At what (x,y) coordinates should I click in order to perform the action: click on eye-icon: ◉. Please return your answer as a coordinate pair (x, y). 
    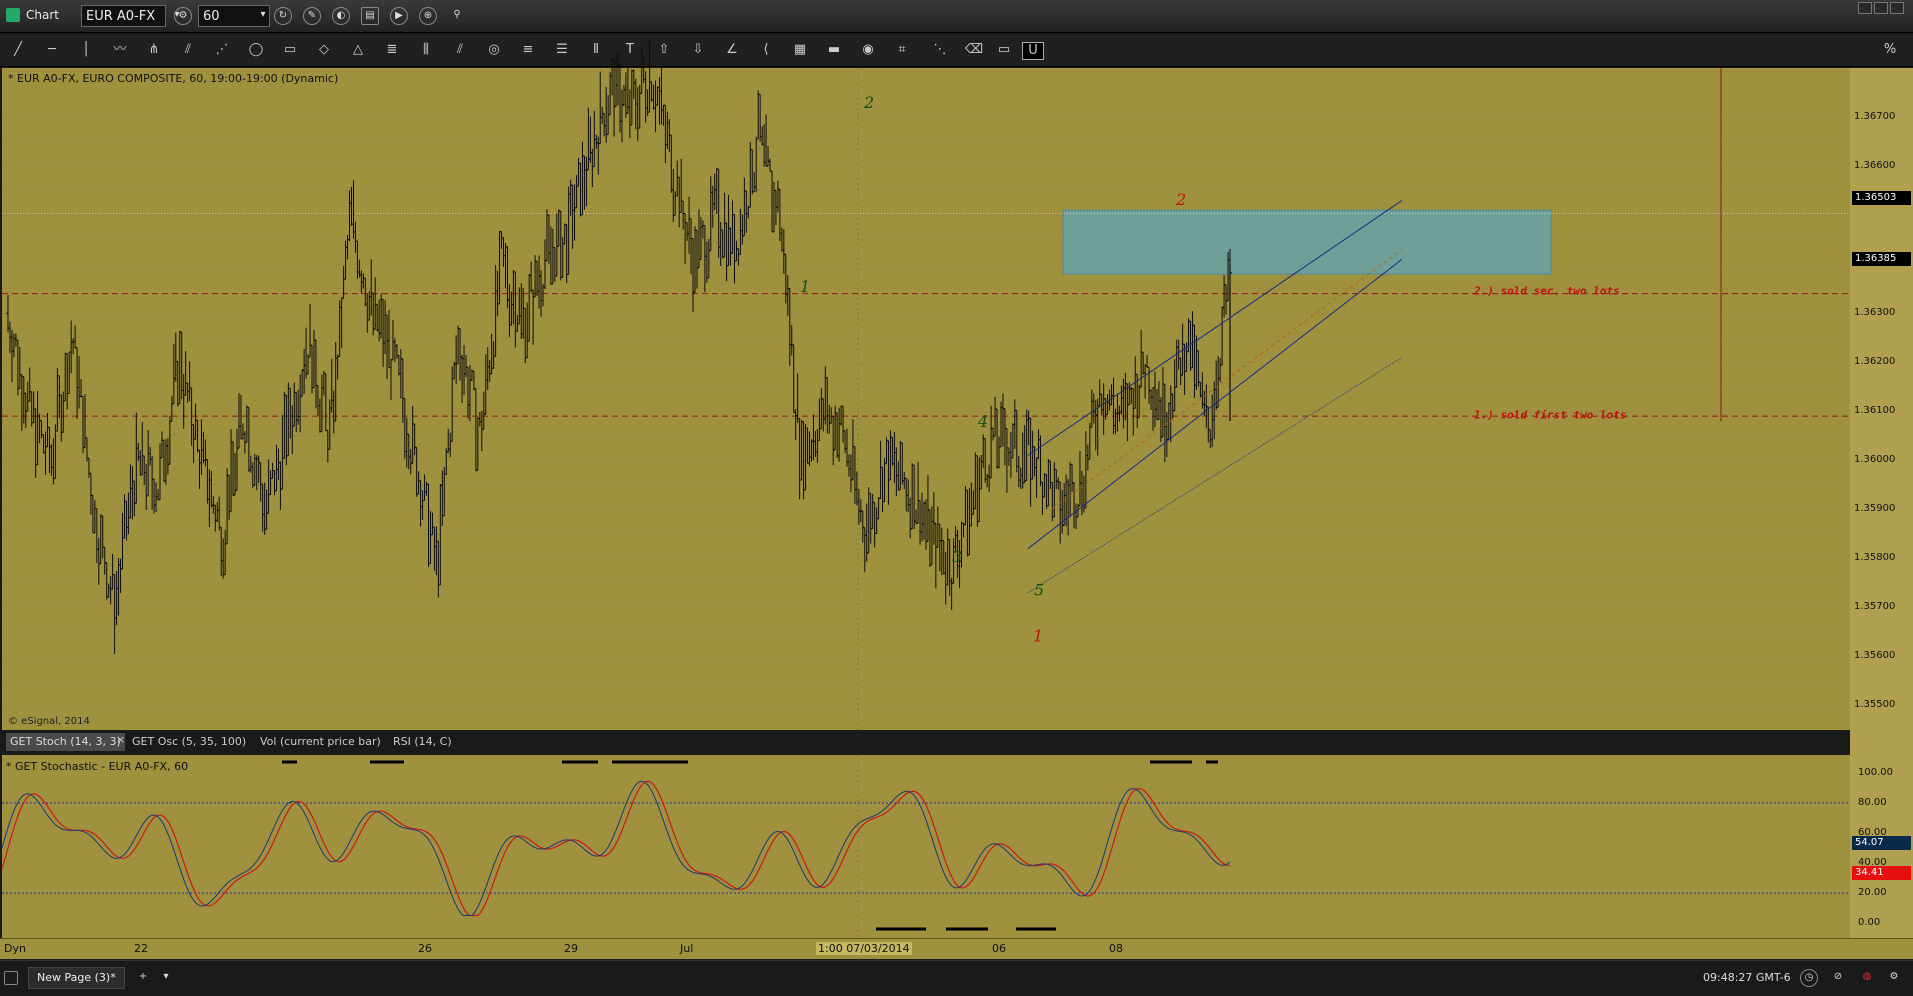
    Looking at the image, I should click on (868, 50).